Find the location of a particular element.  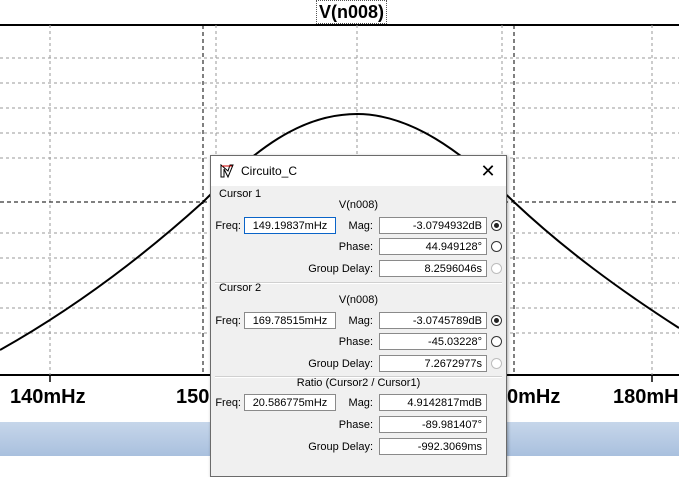

cursor2-freq-label: Freq: is located at coordinates (228, 321).